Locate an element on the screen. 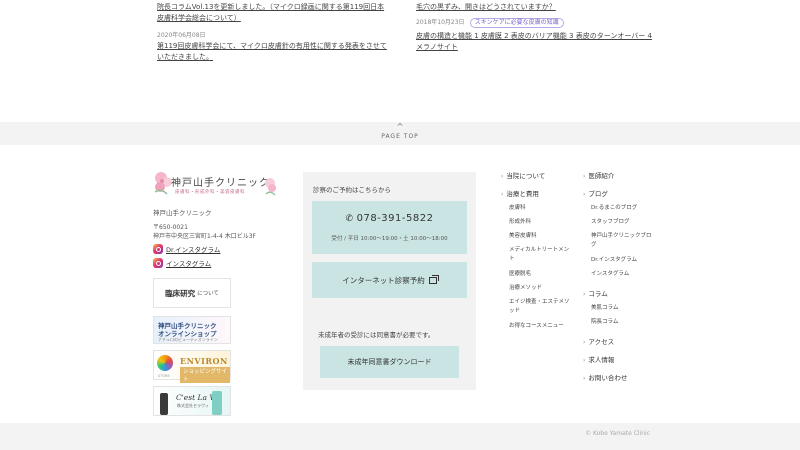 The height and width of the screenshot is (450, 800). nav-access: › アクセス is located at coordinates (598, 341).